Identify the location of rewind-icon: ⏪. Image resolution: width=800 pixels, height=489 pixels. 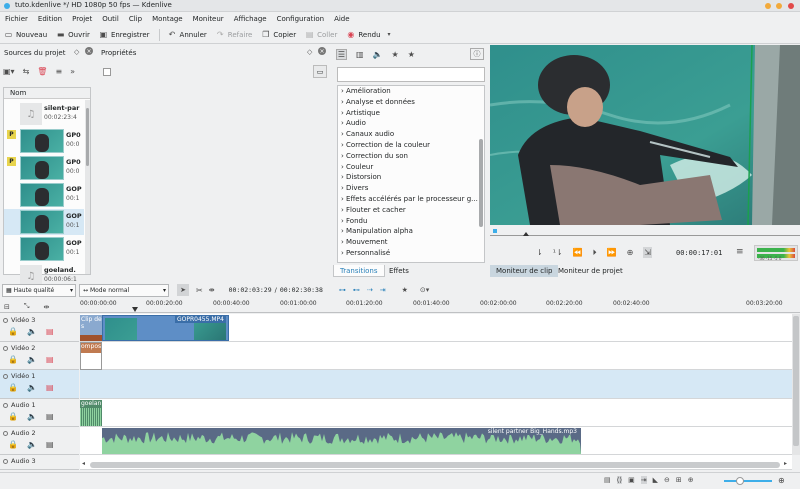
(578, 252).